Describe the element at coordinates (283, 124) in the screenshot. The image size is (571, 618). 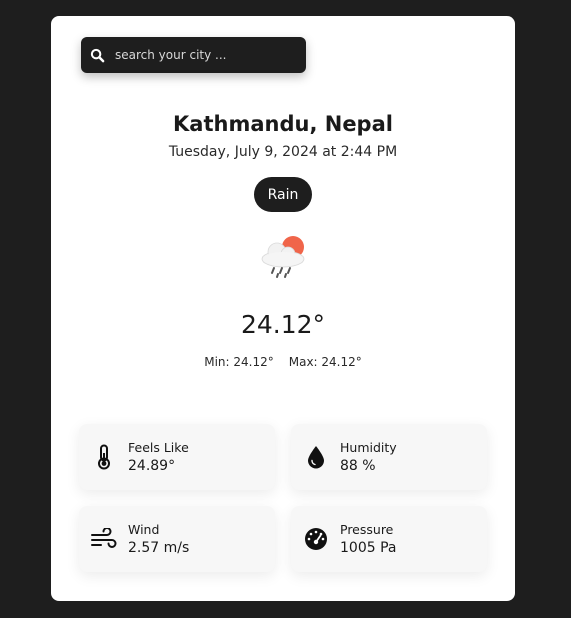
I see `city-name: Kathmandu, Nepal` at that location.